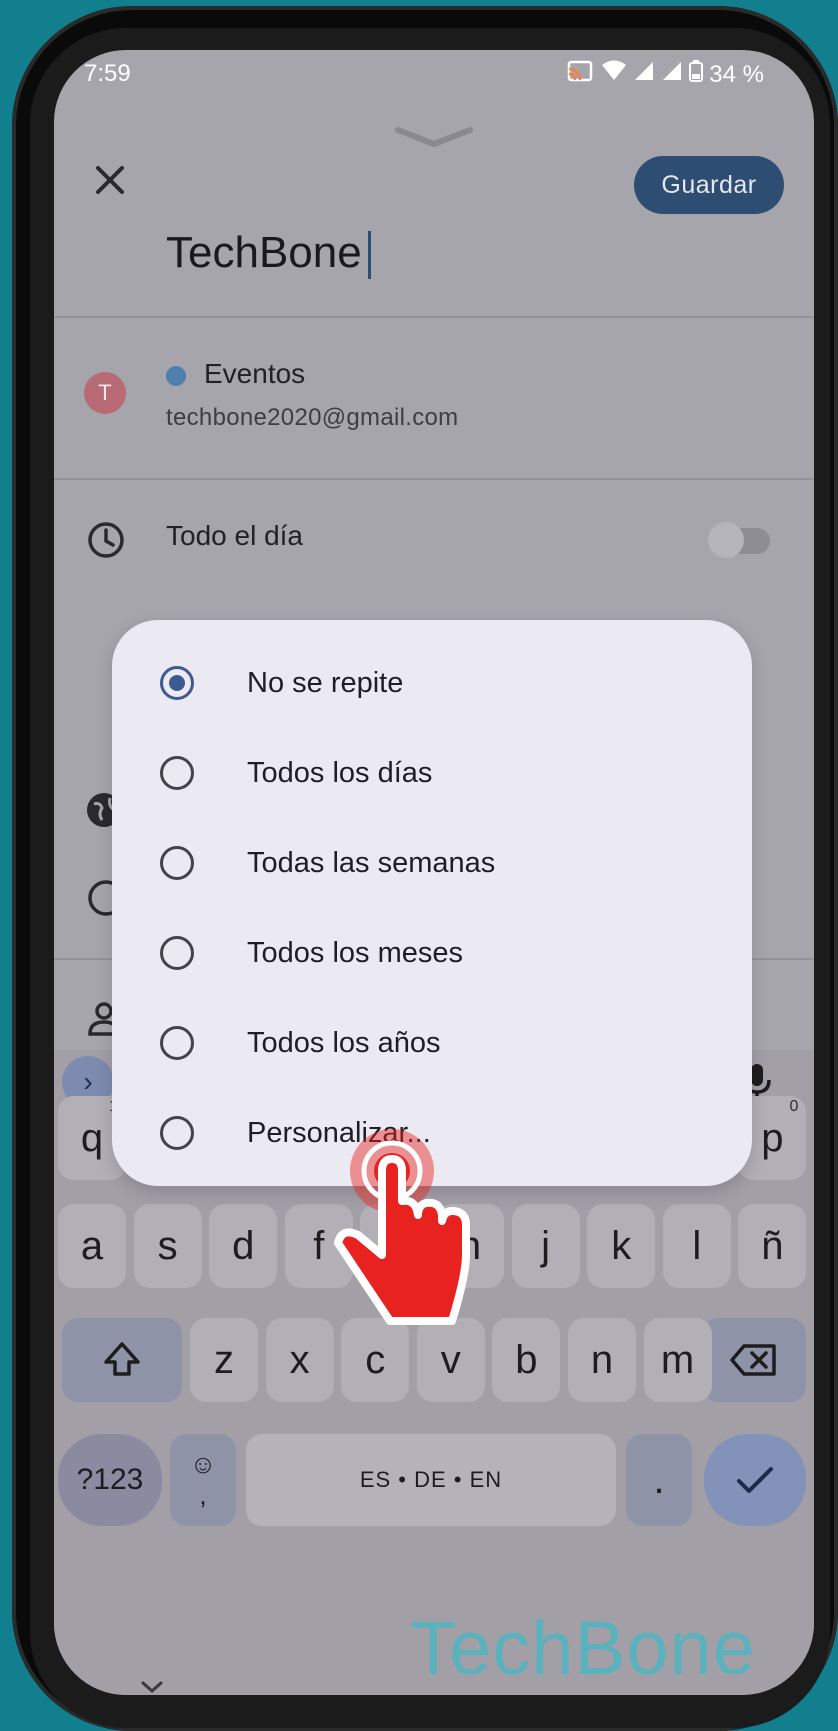 The height and width of the screenshot is (1731, 838). What do you see at coordinates (110, 1480) in the screenshot?
I see `symbols-key: ?123` at bounding box center [110, 1480].